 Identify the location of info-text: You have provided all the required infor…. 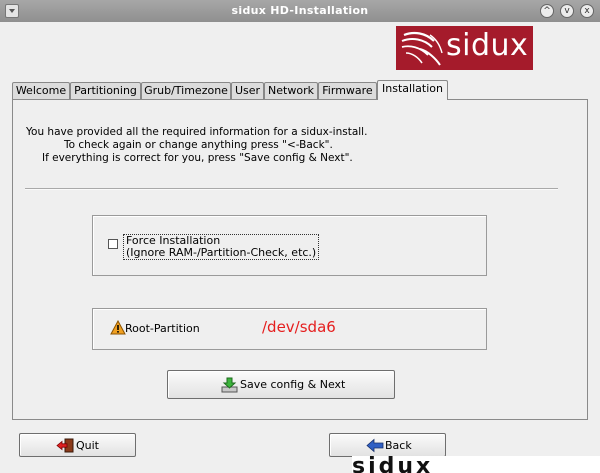
(190, 145).